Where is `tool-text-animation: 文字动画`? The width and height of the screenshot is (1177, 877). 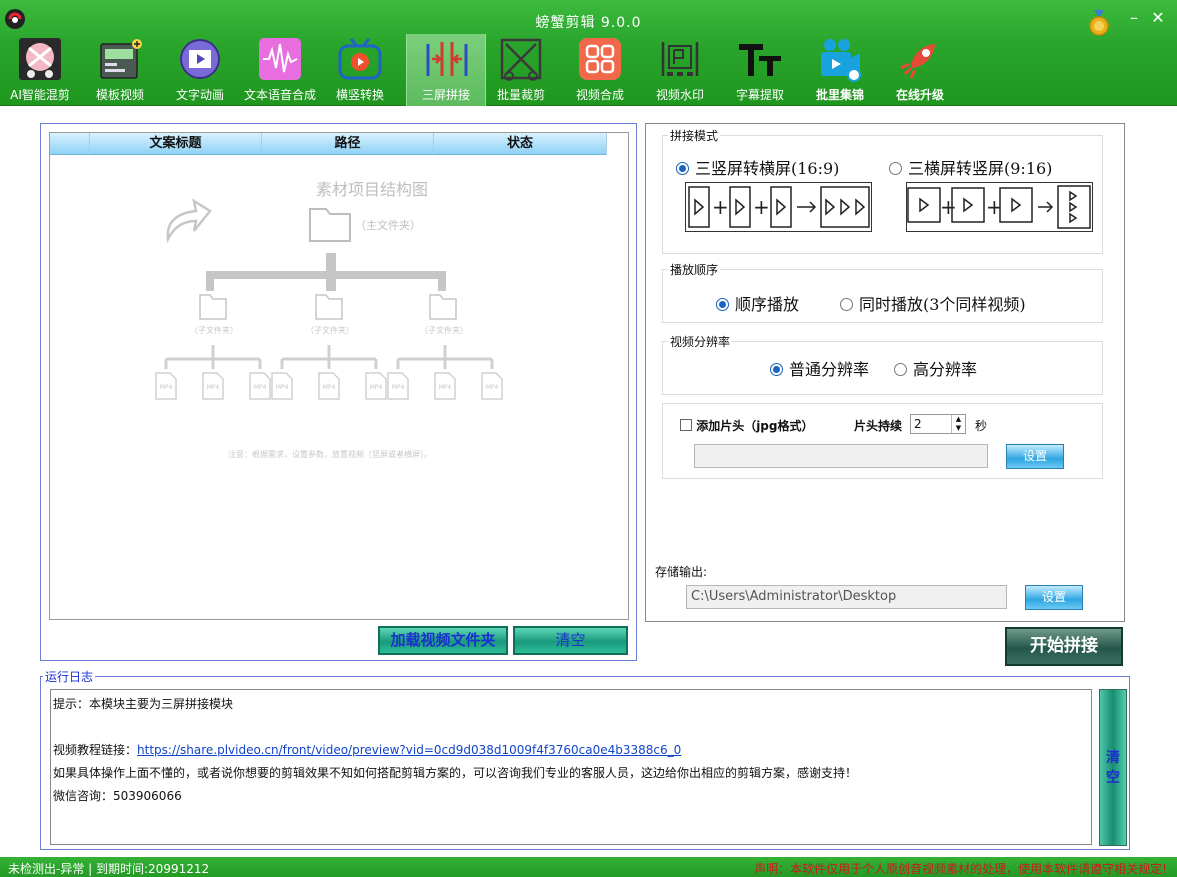
tool-text-animation: 文字动画 is located at coordinates (200, 70).